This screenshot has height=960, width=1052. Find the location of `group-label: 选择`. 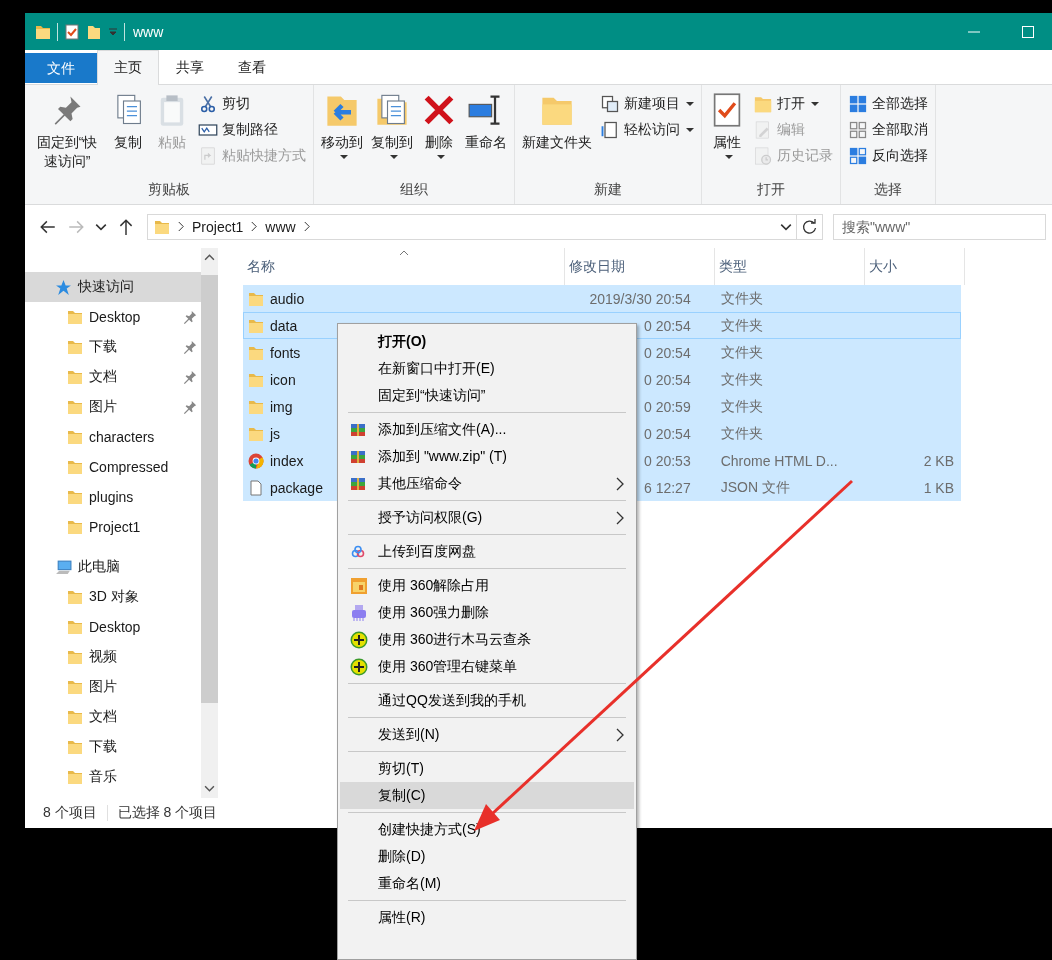

group-label: 选择 is located at coordinates (888, 190).